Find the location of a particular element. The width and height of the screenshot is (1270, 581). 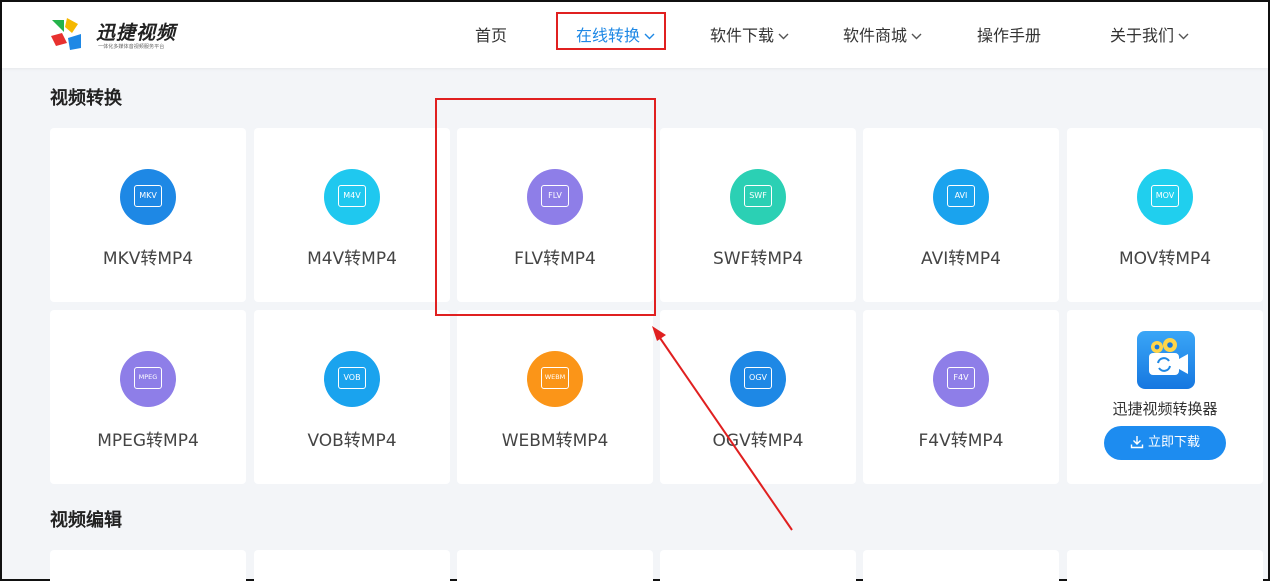

video-converter-app-icon is located at coordinates (1166, 360).